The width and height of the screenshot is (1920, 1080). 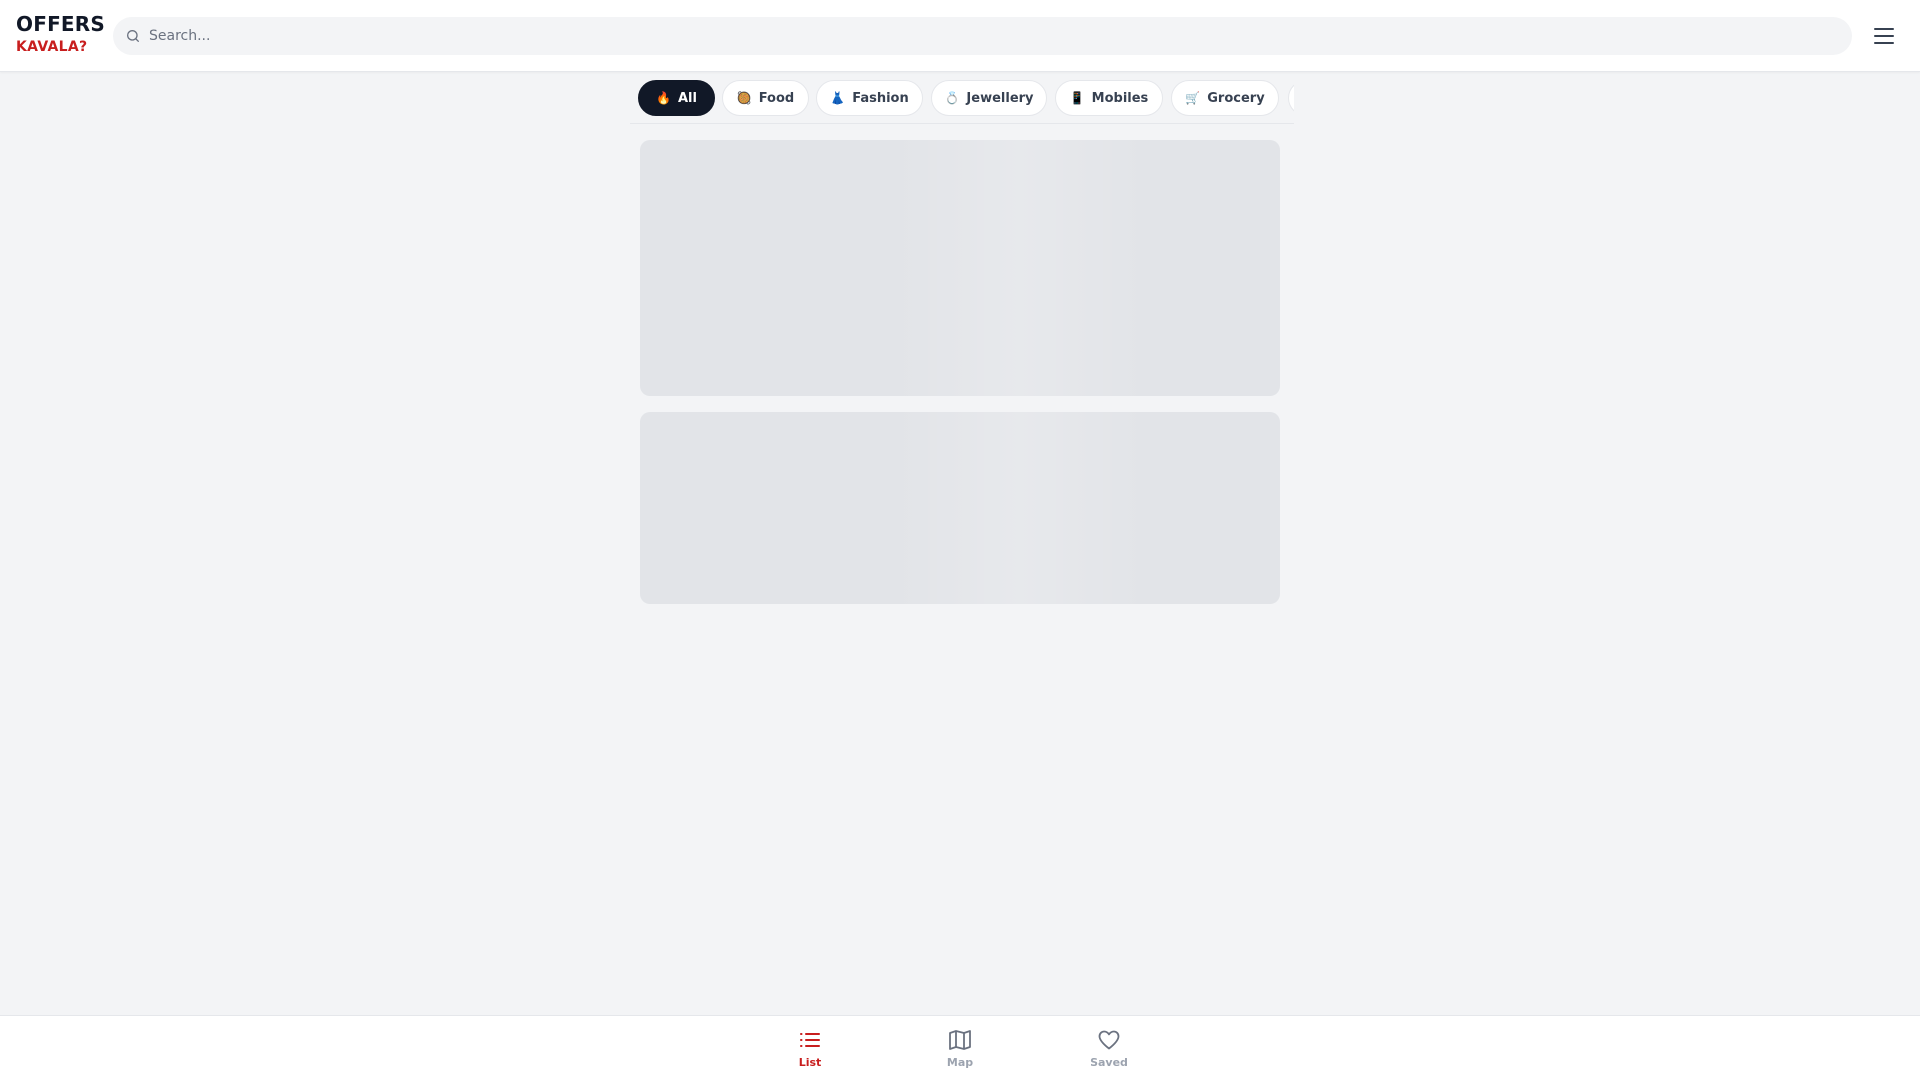 I want to click on app-logo: OFFERS KAVALA?, so click(x=60, y=34).